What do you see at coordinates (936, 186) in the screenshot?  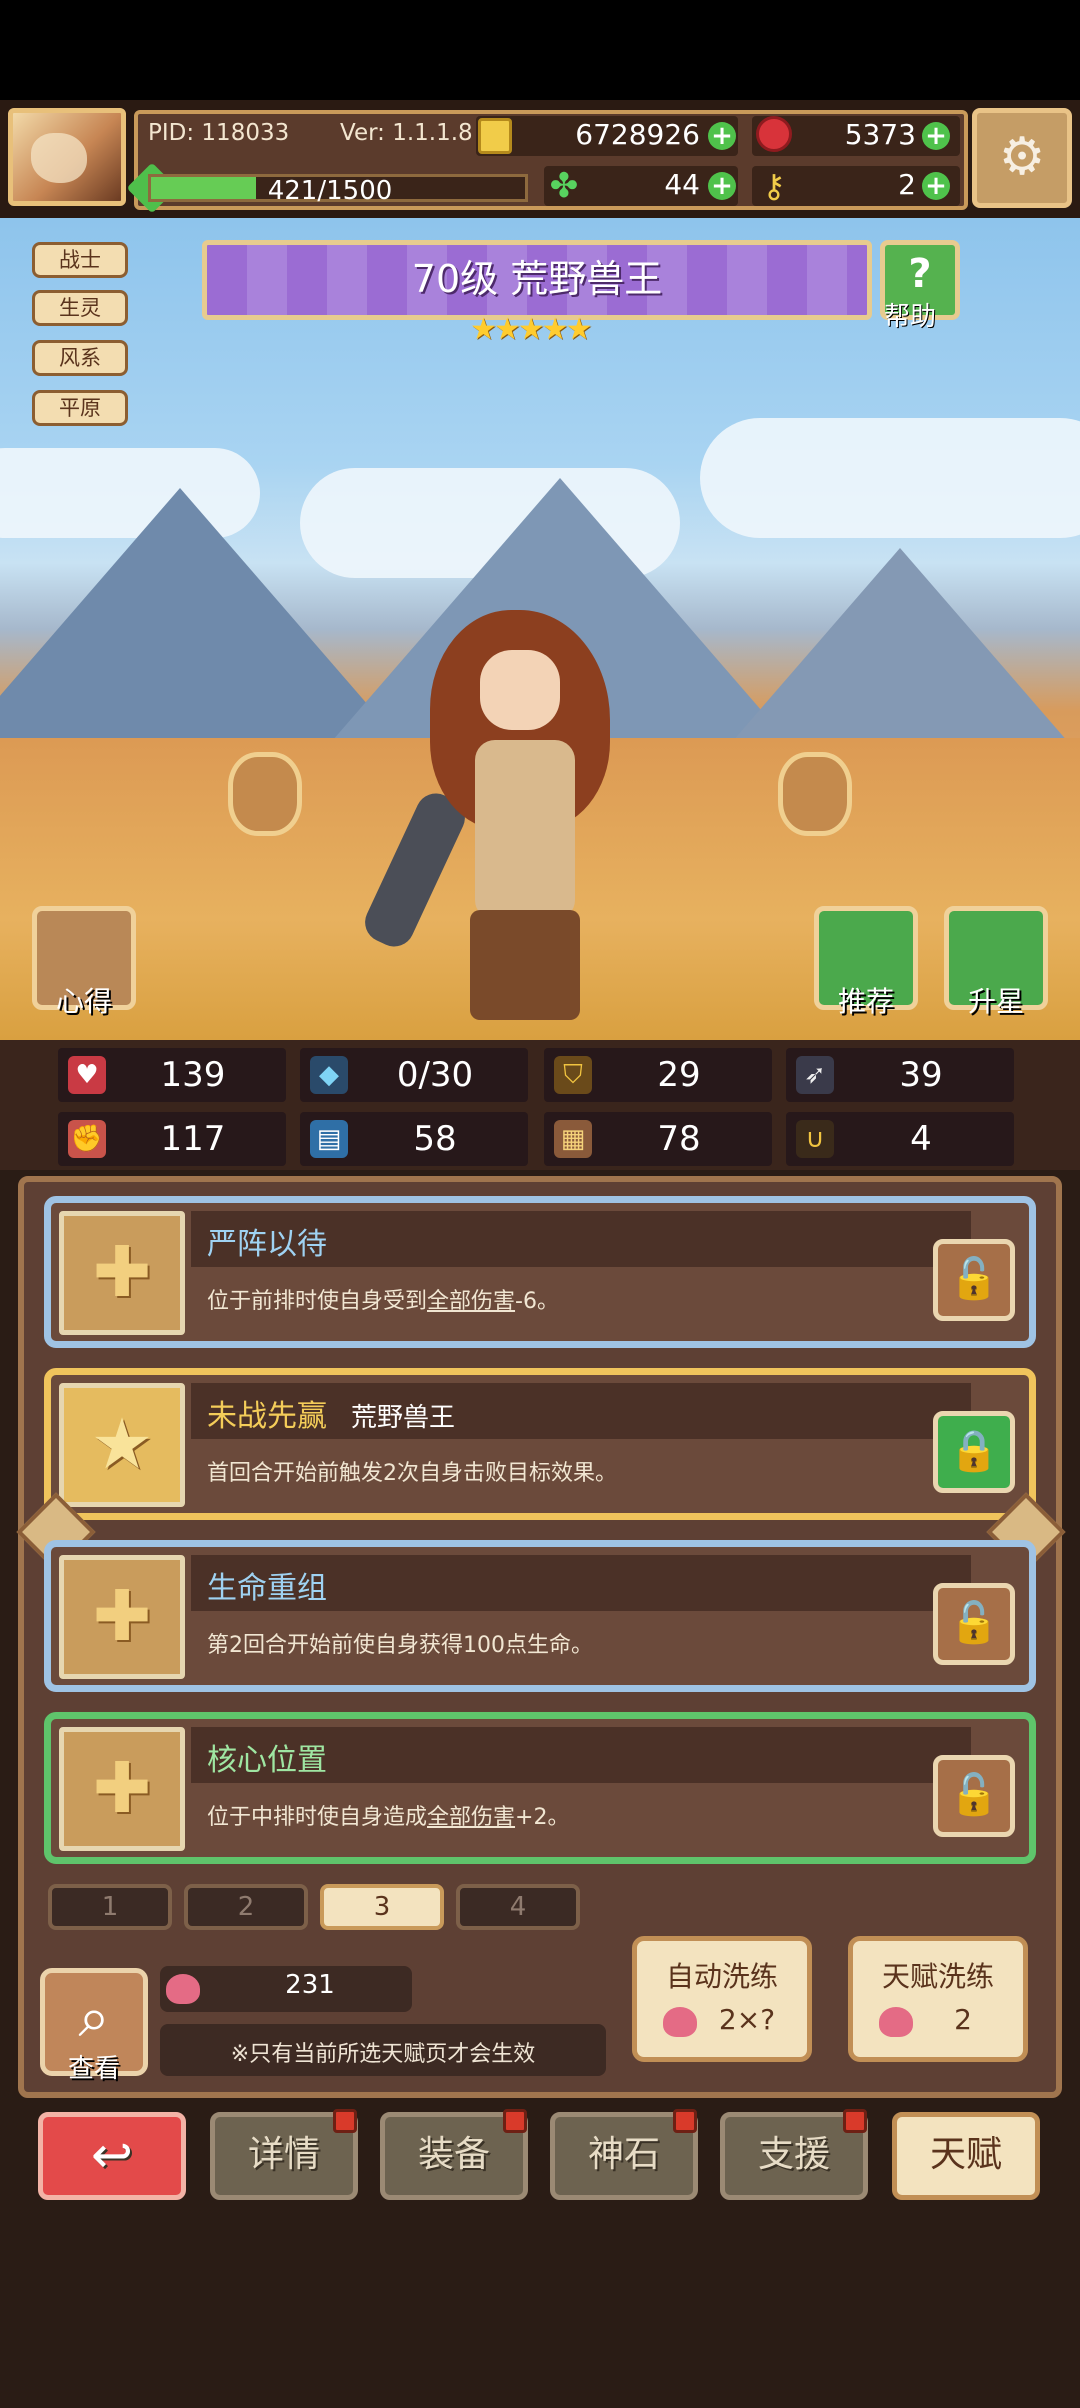 I see `add-keys-button: +` at bounding box center [936, 186].